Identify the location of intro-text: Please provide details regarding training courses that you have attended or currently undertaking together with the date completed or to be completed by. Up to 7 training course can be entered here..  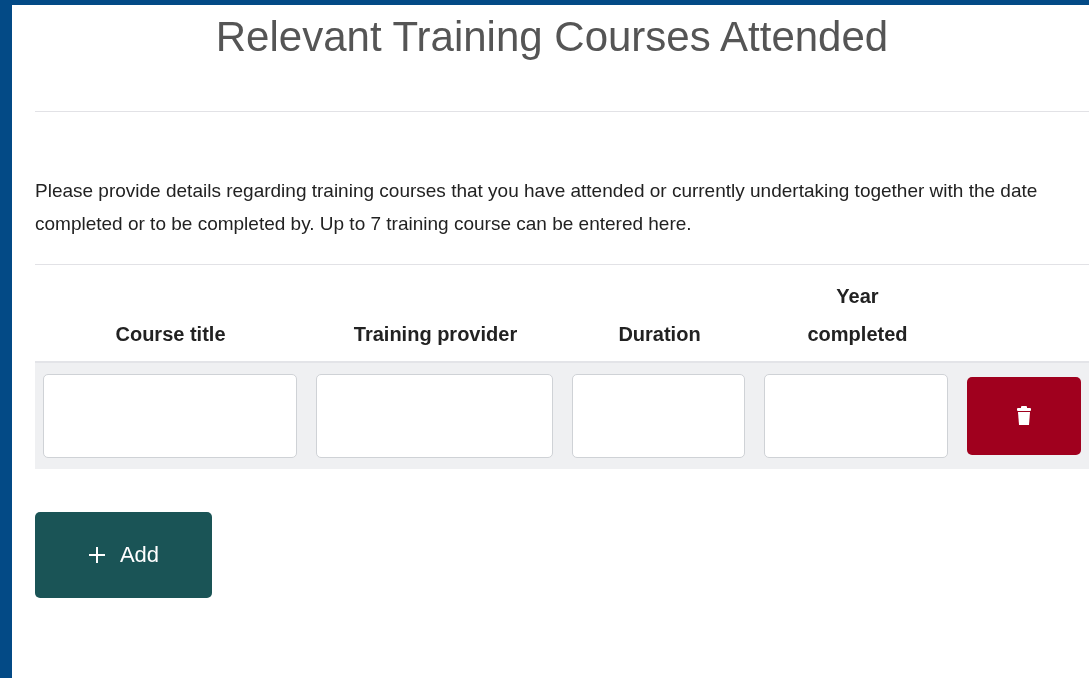
(537, 207).